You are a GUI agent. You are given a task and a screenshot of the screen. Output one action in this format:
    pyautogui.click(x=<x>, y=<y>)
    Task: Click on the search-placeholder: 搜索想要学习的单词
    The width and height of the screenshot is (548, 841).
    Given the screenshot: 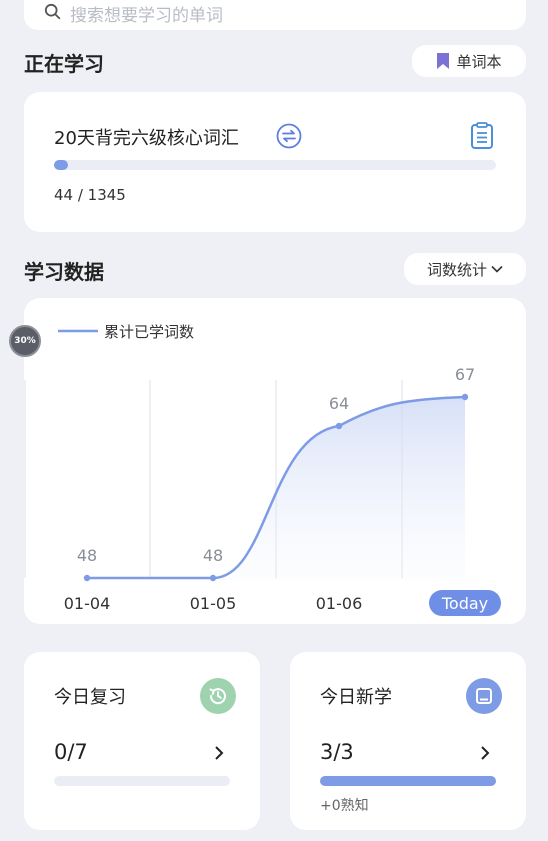 What is the action you would take?
    pyautogui.click(x=146, y=13)
    